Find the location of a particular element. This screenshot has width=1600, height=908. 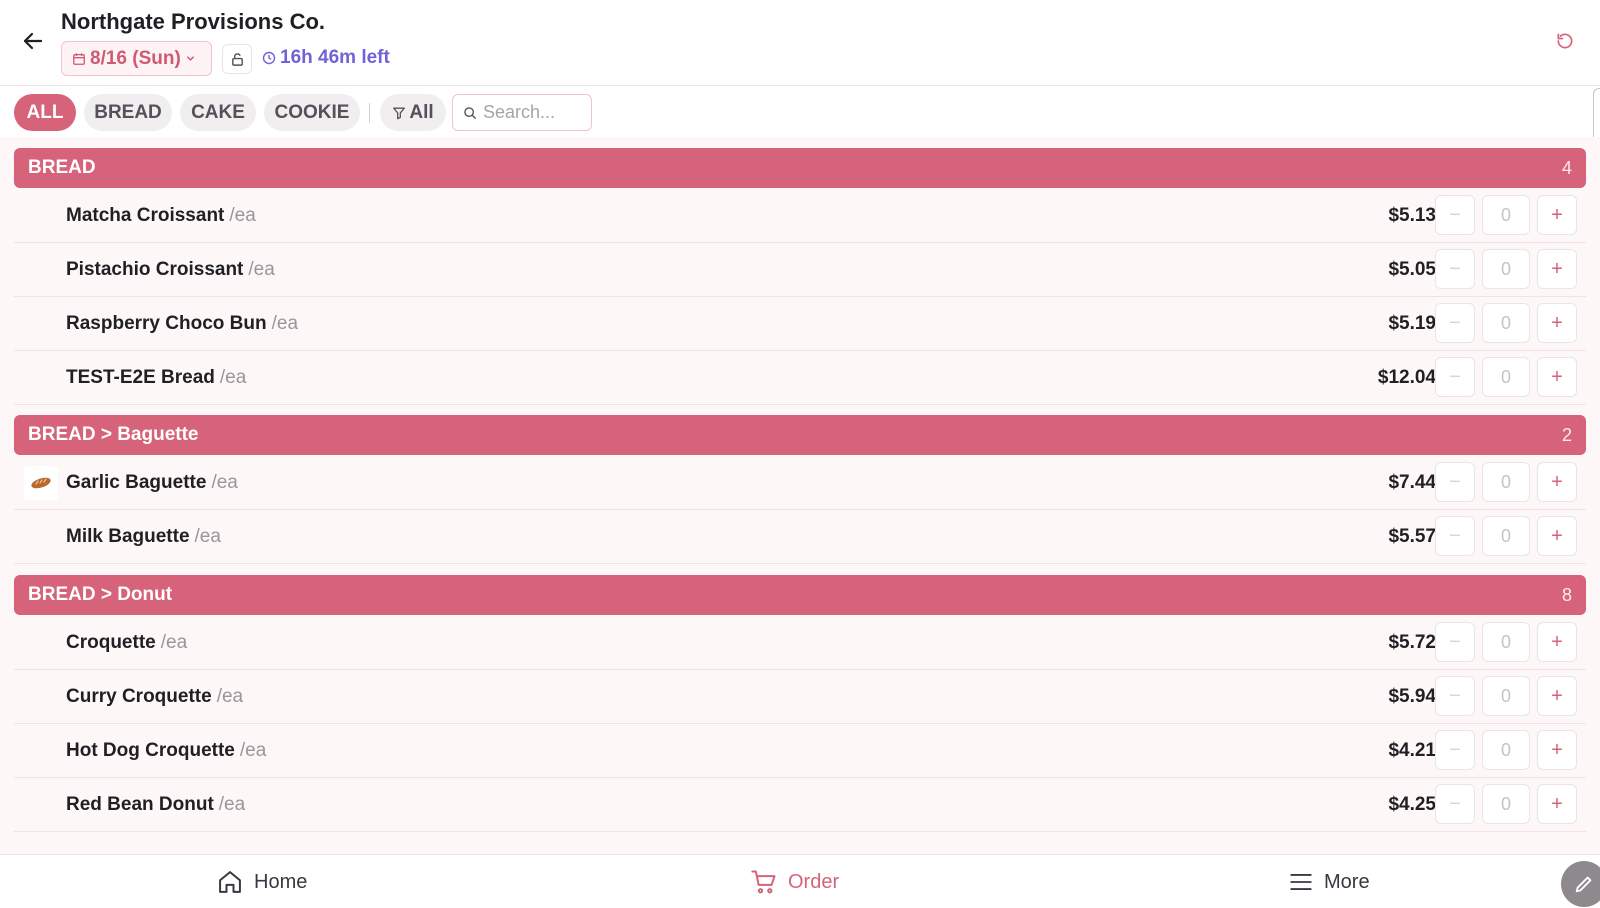

calendar-icon is located at coordinates (79, 58).